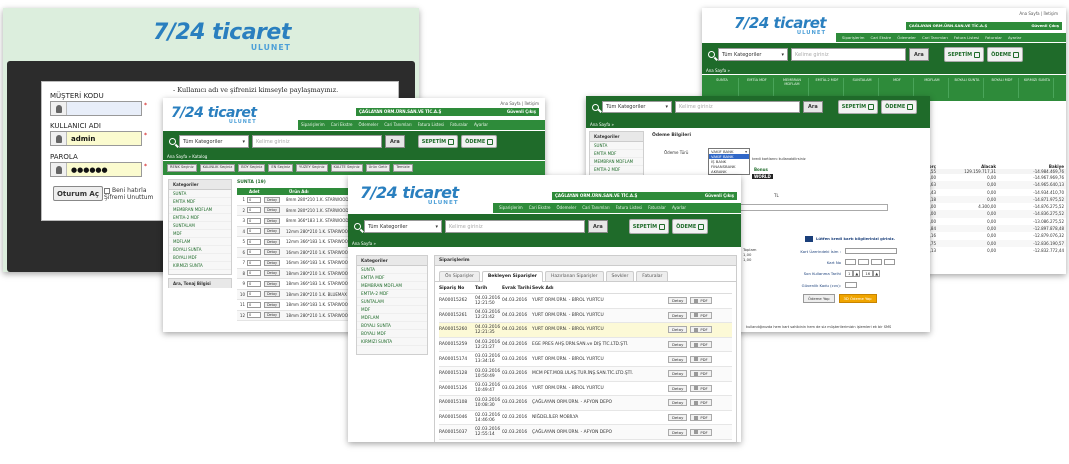 The image size is (1069, 464). Describe the element at coordinates (200, 258) in the screenshot. I see `sidebar-item: BOYALI MDF` at that location.